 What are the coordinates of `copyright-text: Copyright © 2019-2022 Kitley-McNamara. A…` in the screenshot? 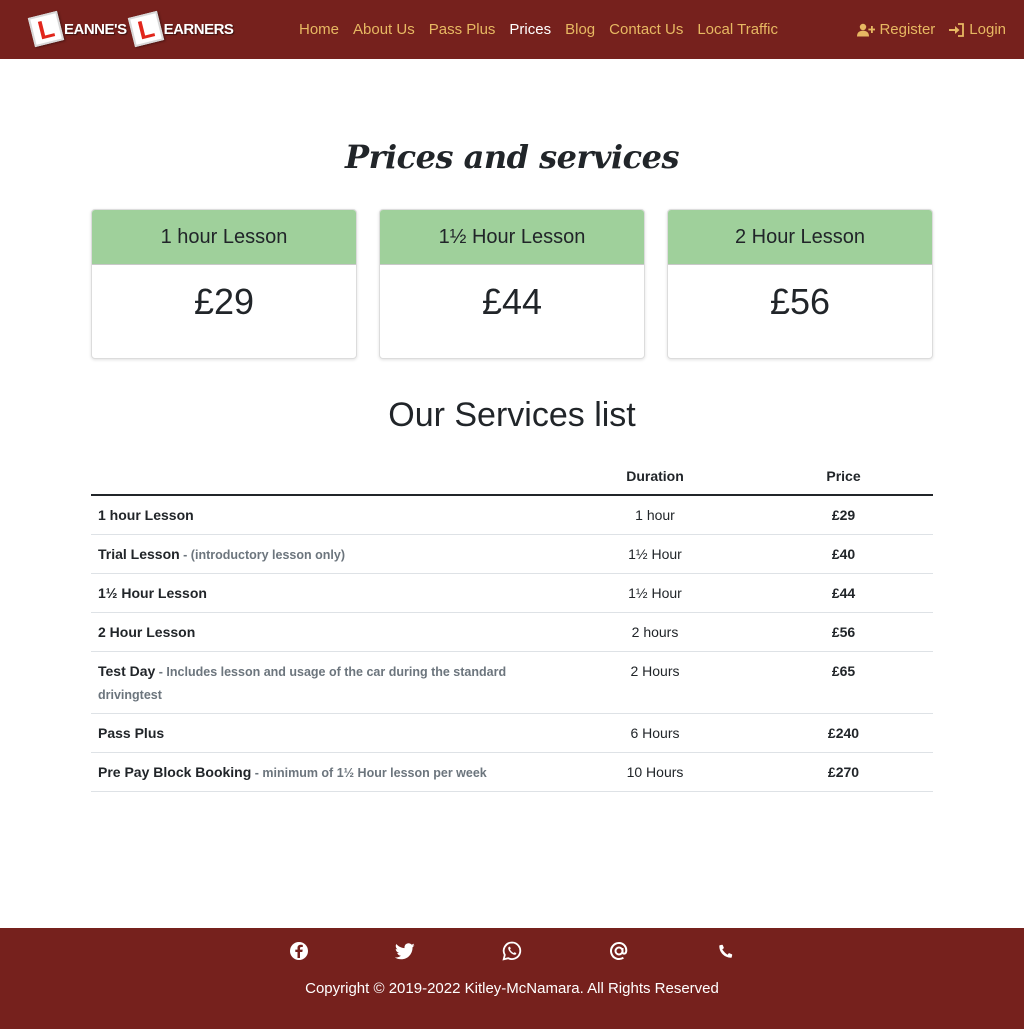 It's located at (512, 988).